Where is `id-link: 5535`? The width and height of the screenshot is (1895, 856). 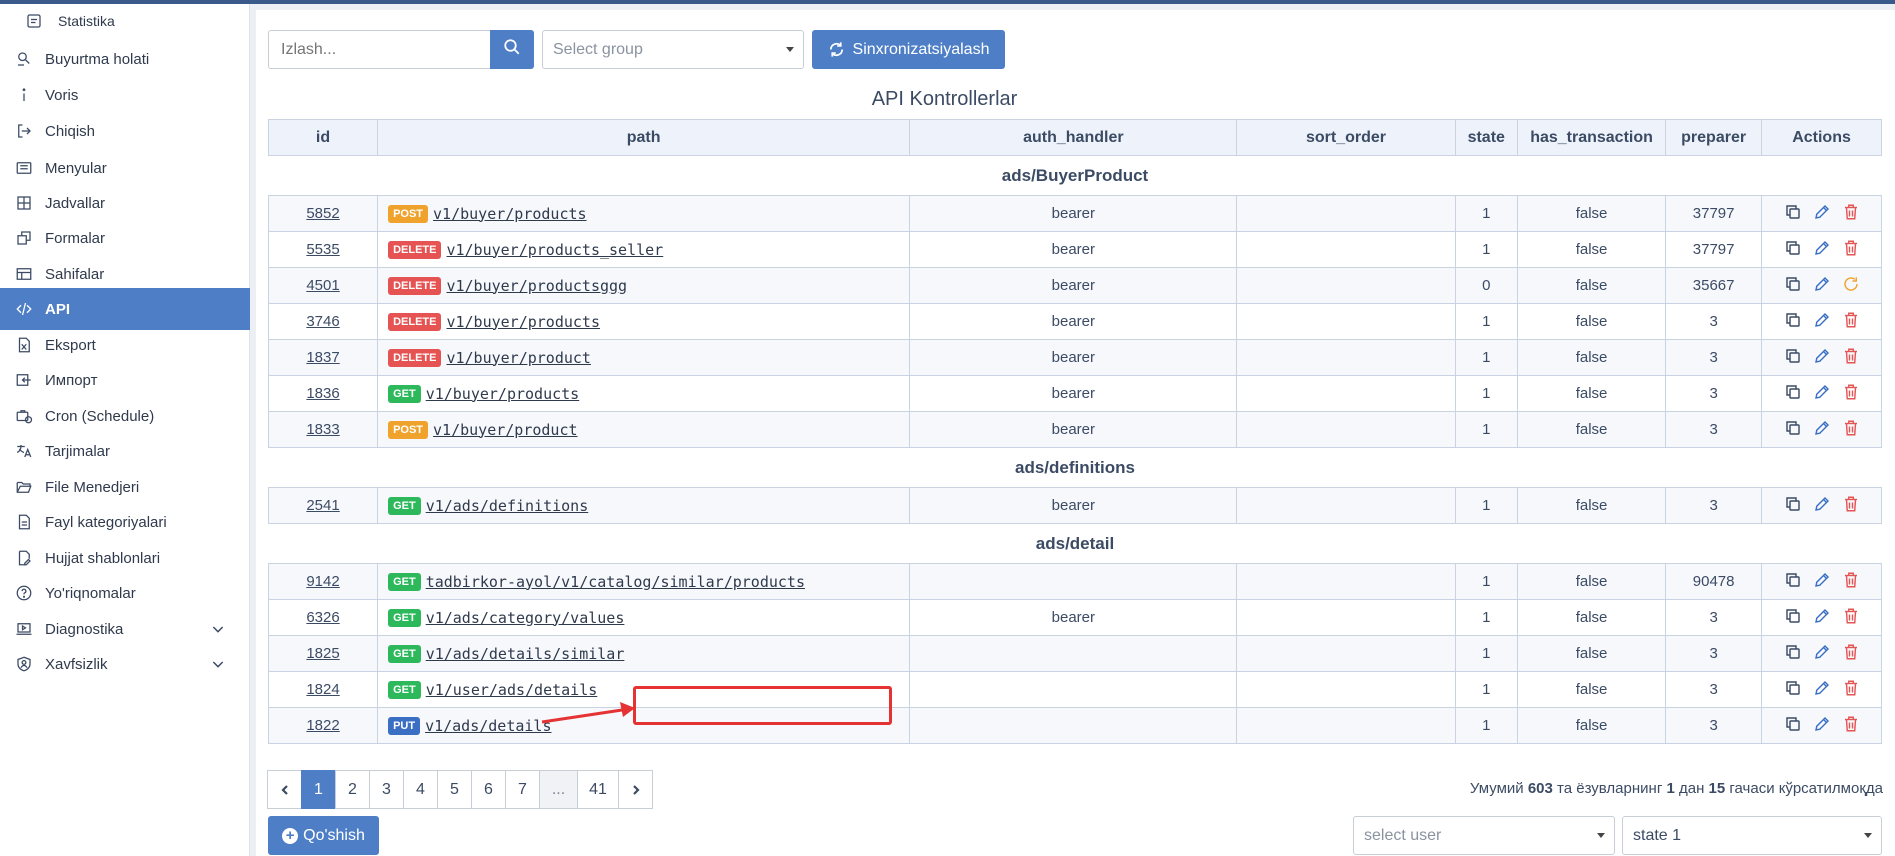
id-link: 5535 is located at coordinates (322, 249).